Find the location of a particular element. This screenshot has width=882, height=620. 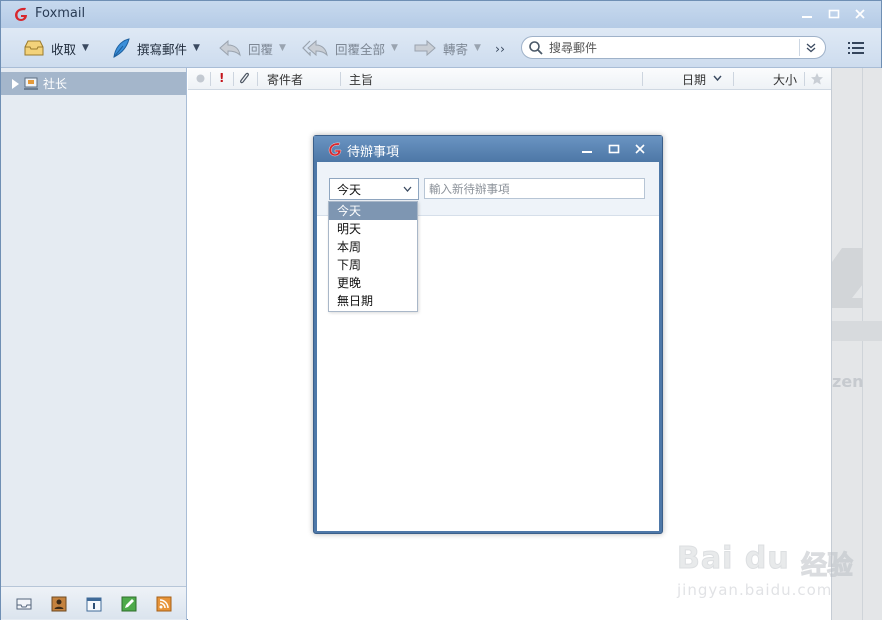

background-brand-text: zen is located at coordinates (848, 381).